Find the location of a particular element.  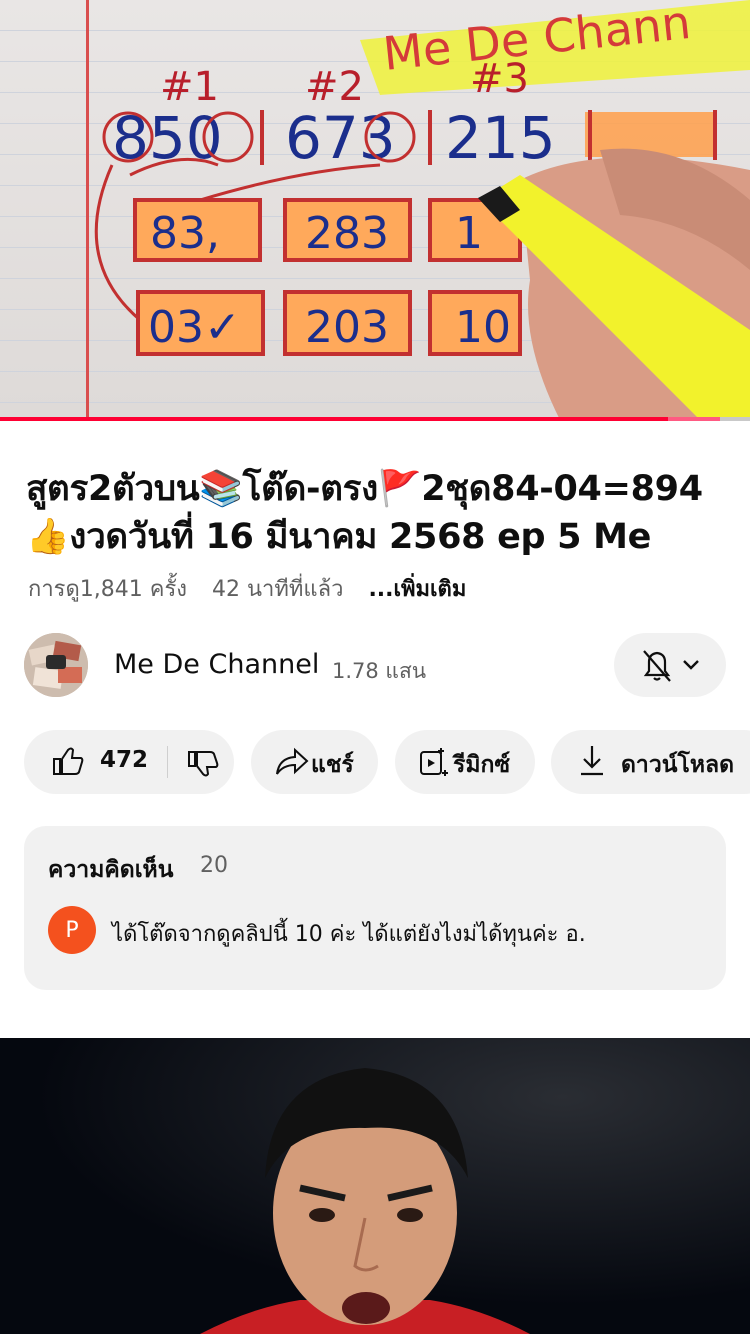

remix-label: รีมิกซ์ is located at coordinates (482, 765).